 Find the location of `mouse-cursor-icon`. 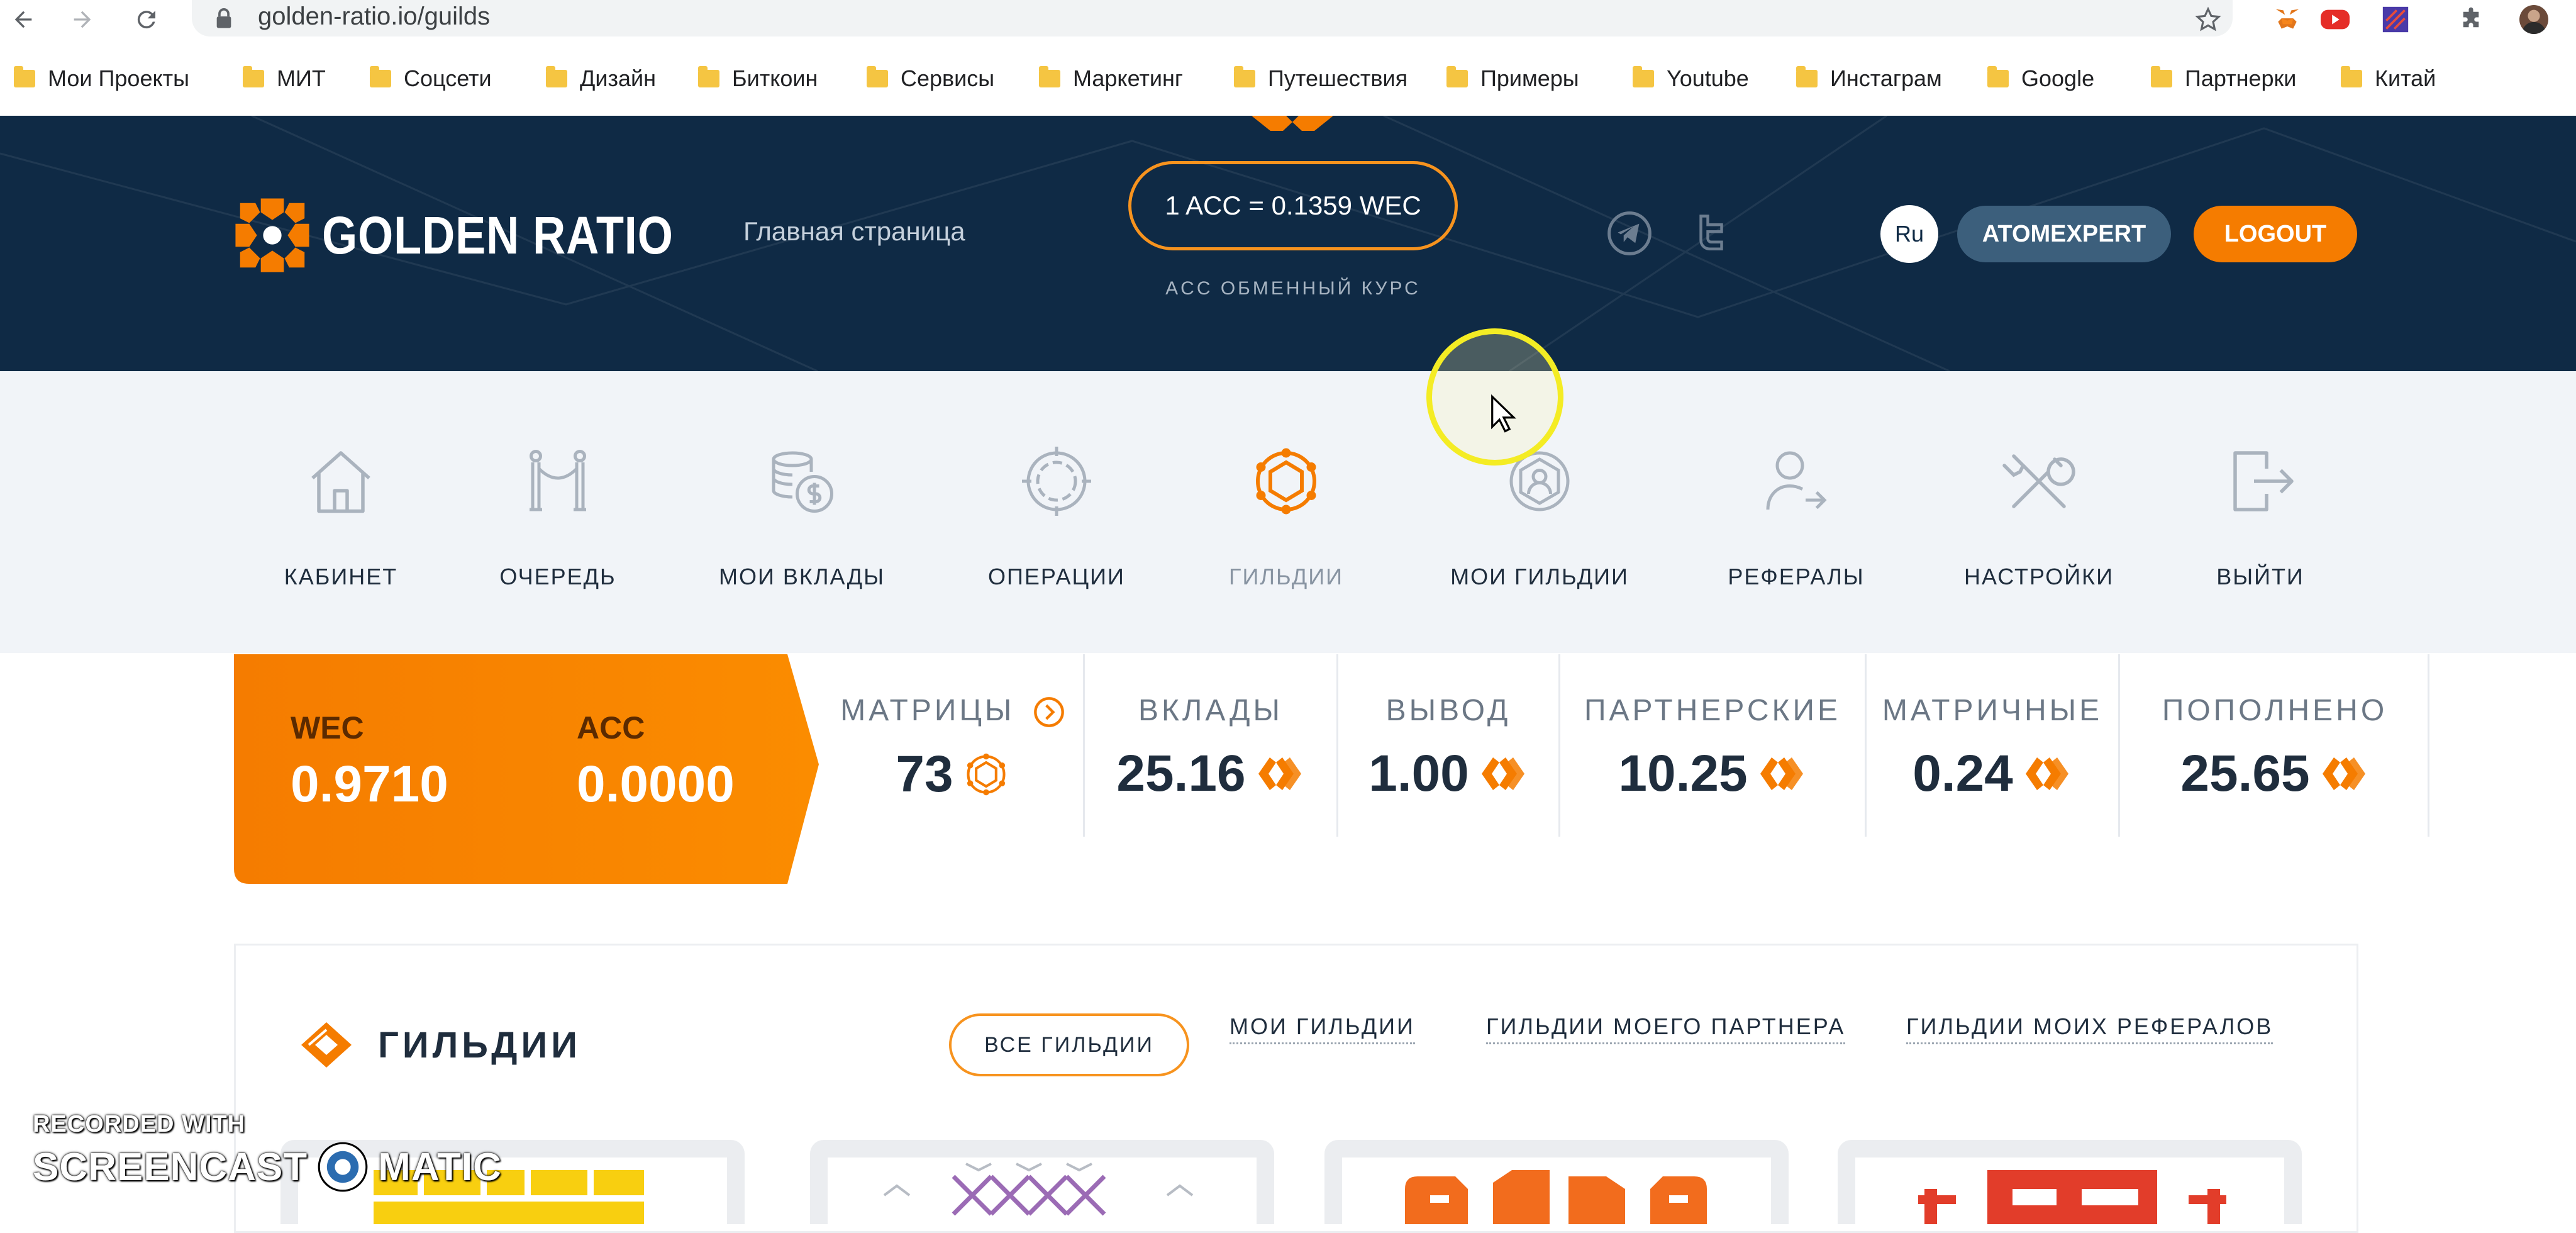

mouse-cursor-icon is located at coordinates (1503, 415).